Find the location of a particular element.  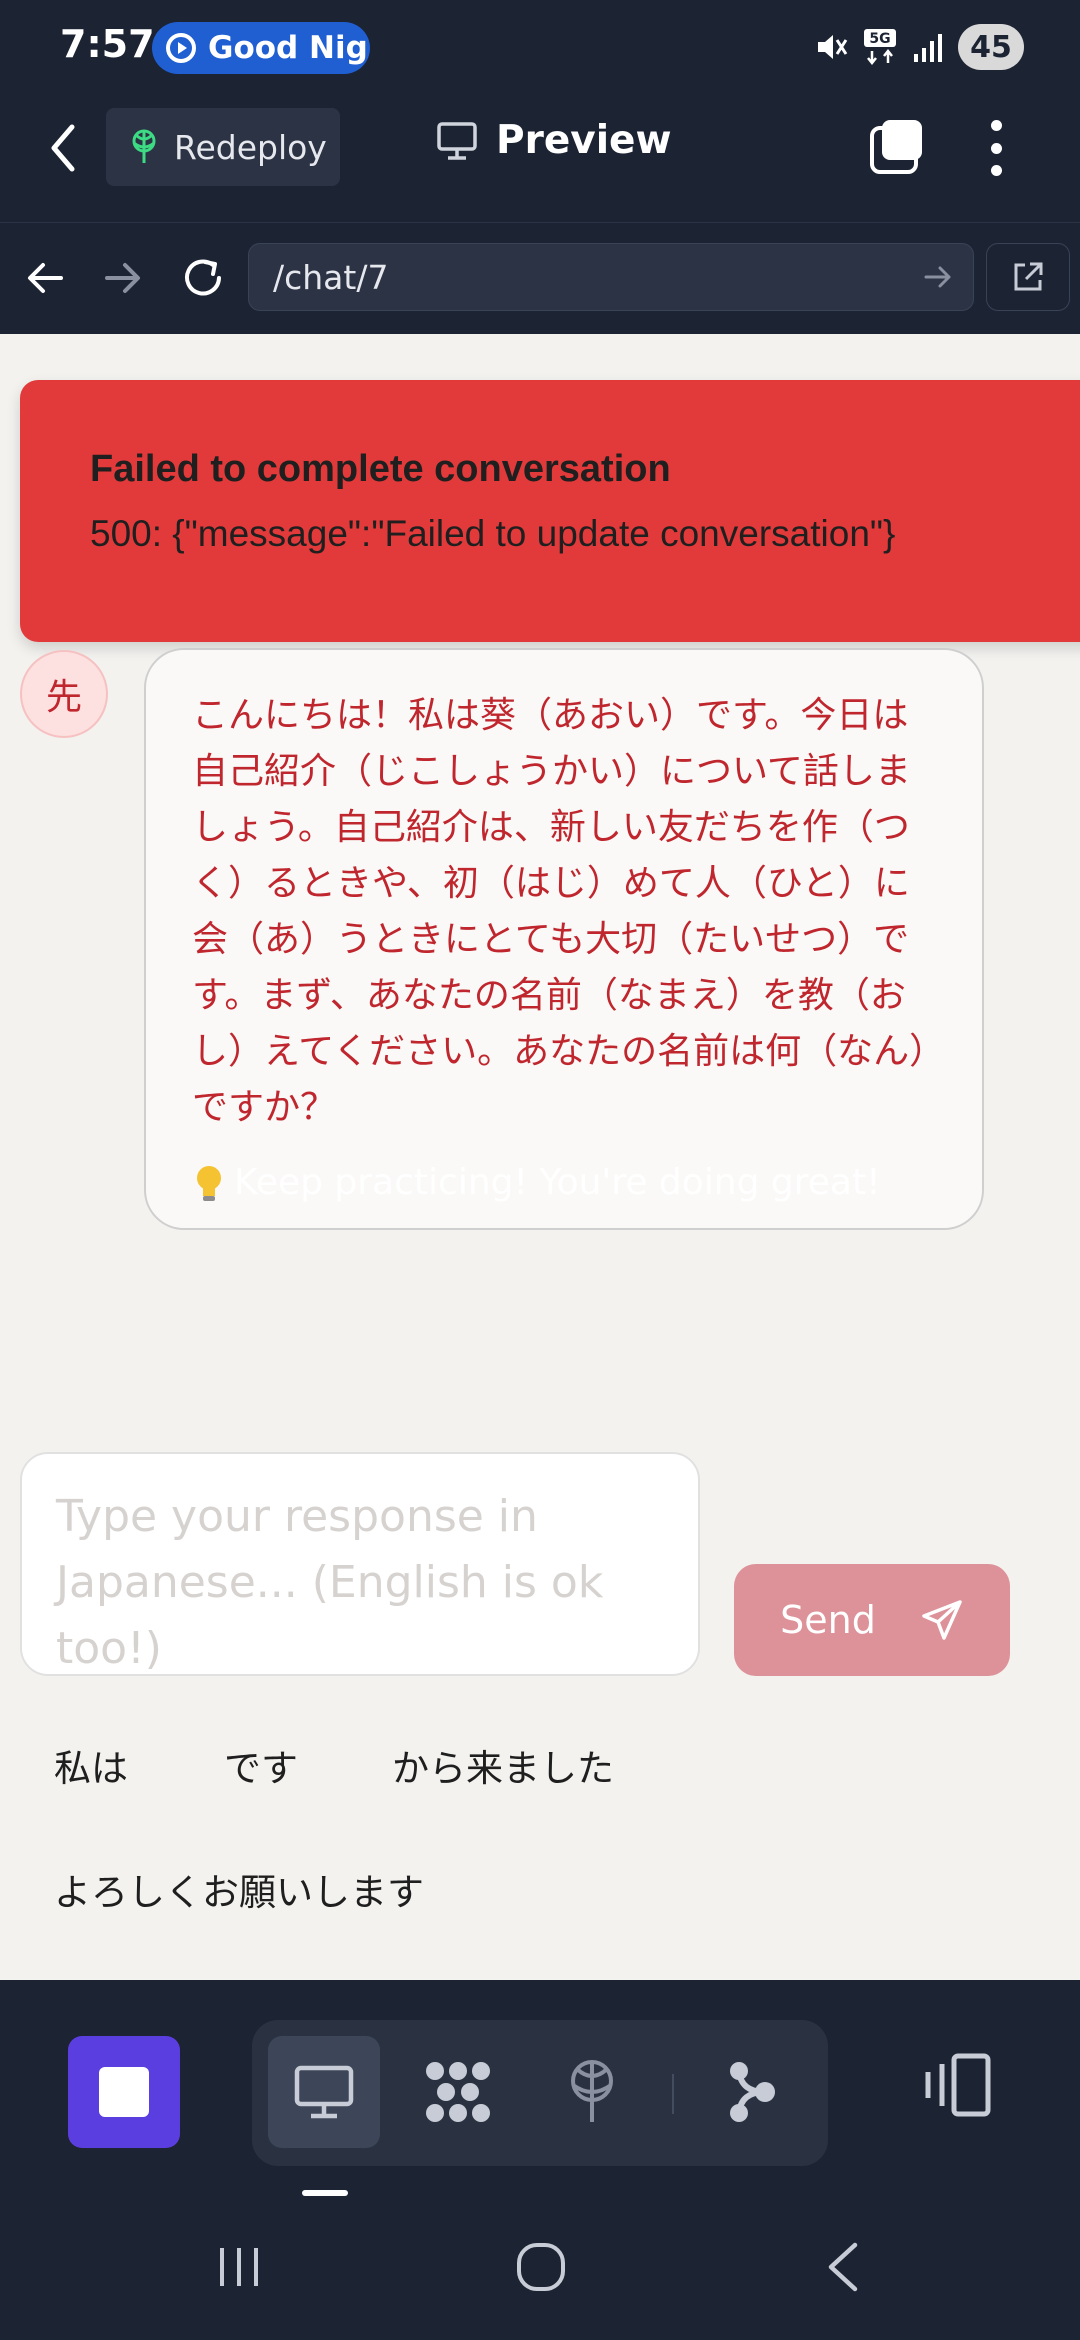

mute-icon is located at coordinates (833, 47).